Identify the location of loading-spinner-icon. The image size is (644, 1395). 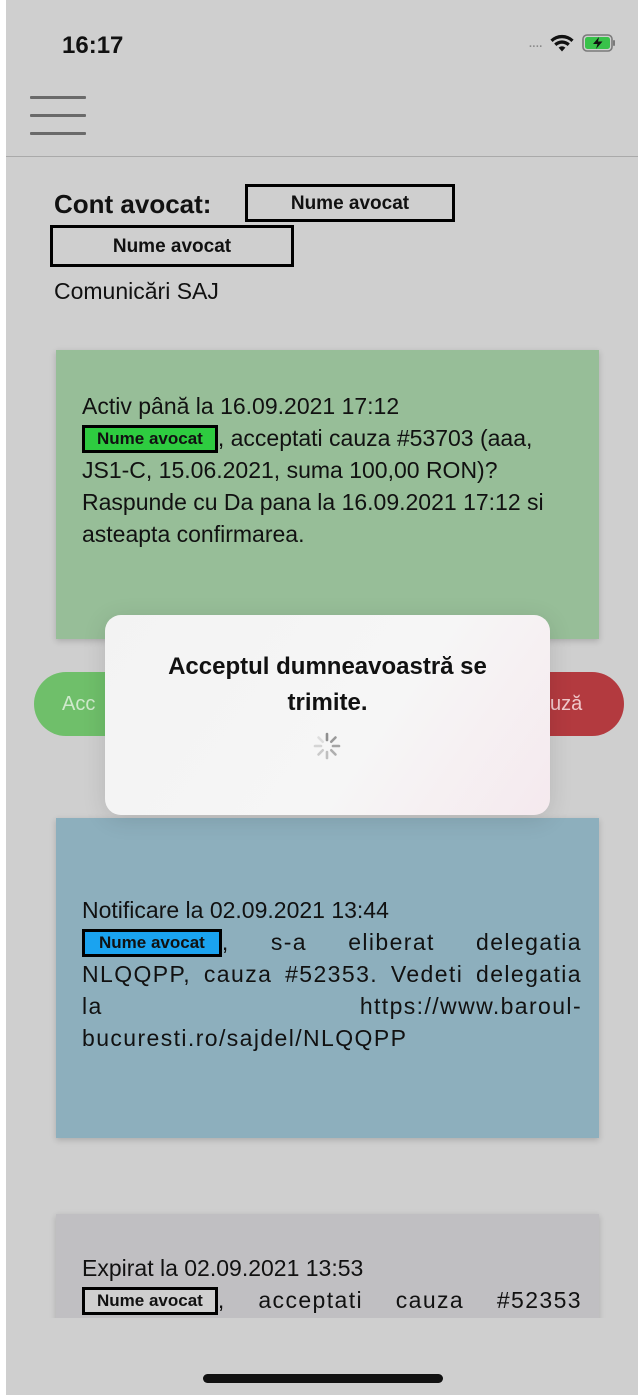
(327, 746).